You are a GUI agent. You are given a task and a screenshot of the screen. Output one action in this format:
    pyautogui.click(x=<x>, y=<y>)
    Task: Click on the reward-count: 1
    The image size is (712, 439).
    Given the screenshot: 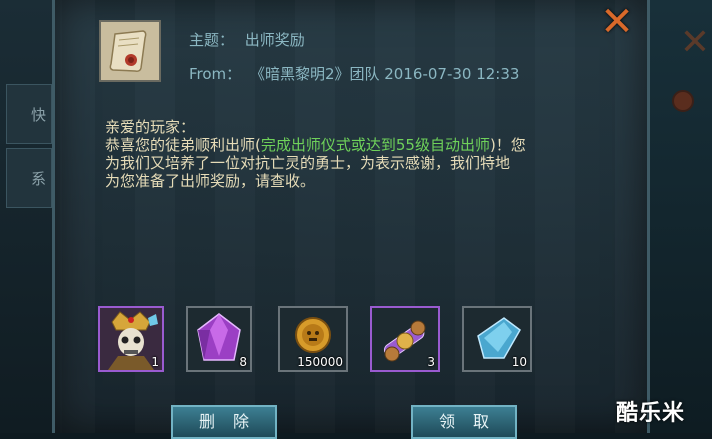 What is the action you would take?
    pyautogui.click(x=155, y=362)
    